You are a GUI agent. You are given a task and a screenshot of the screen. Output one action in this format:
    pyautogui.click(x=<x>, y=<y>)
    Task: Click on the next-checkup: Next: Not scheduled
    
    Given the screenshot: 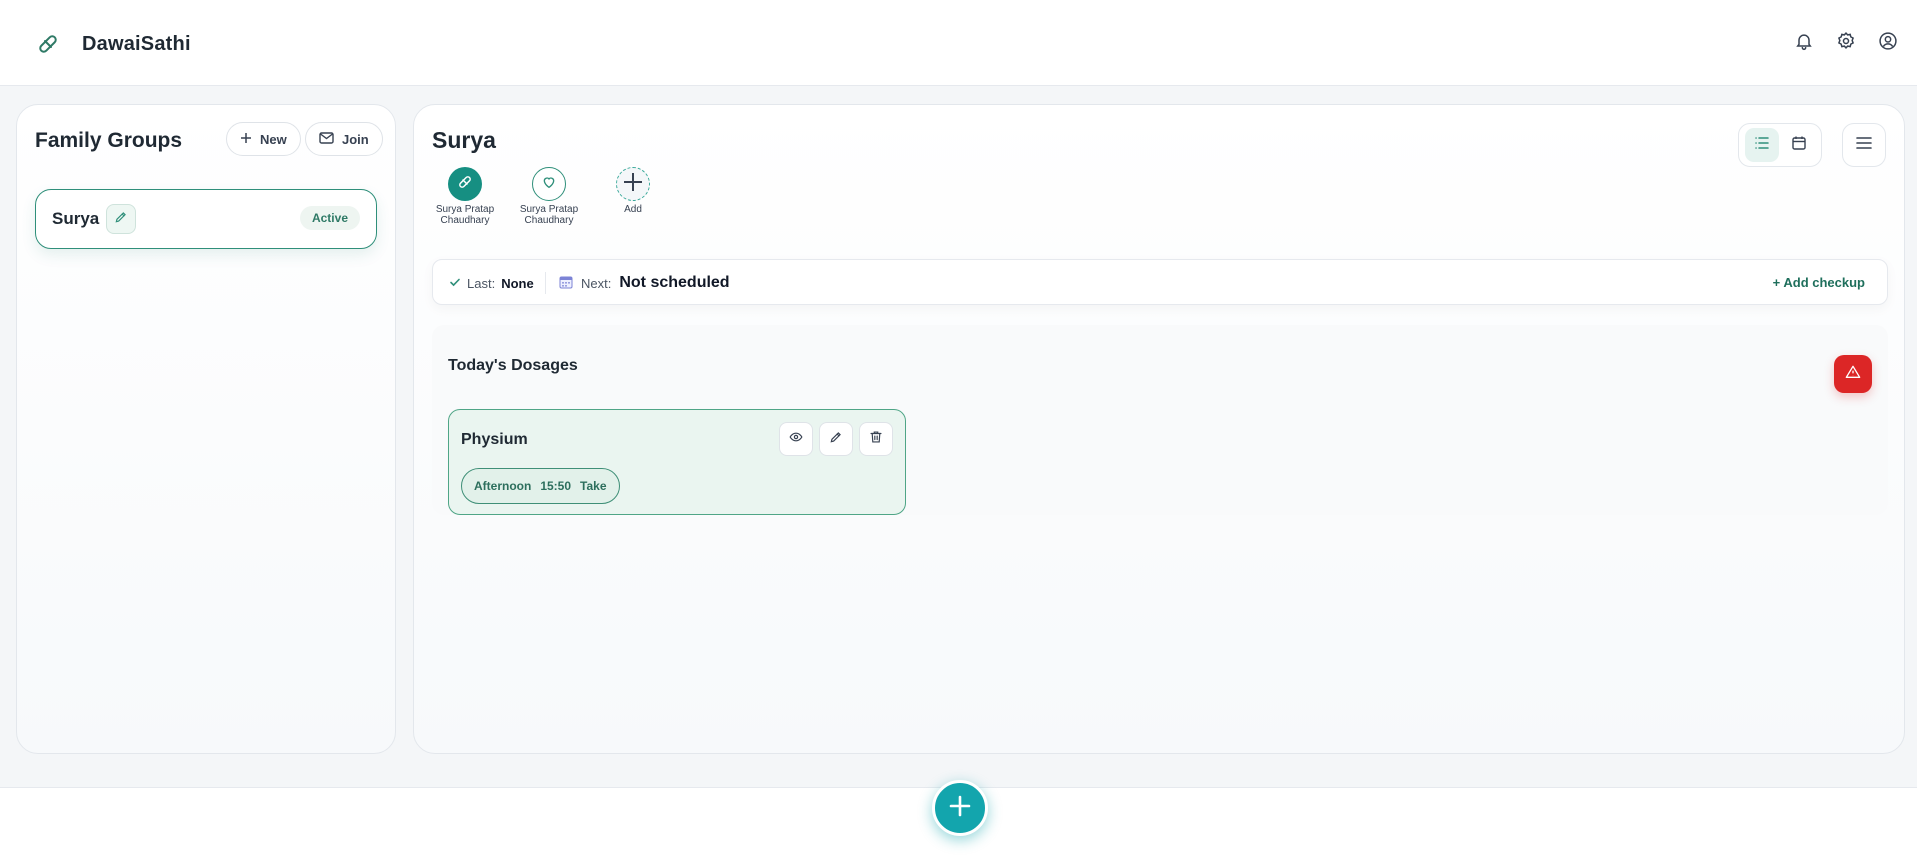 What is the action you would take?
    pyautogui.click(x=644, y=283)
    